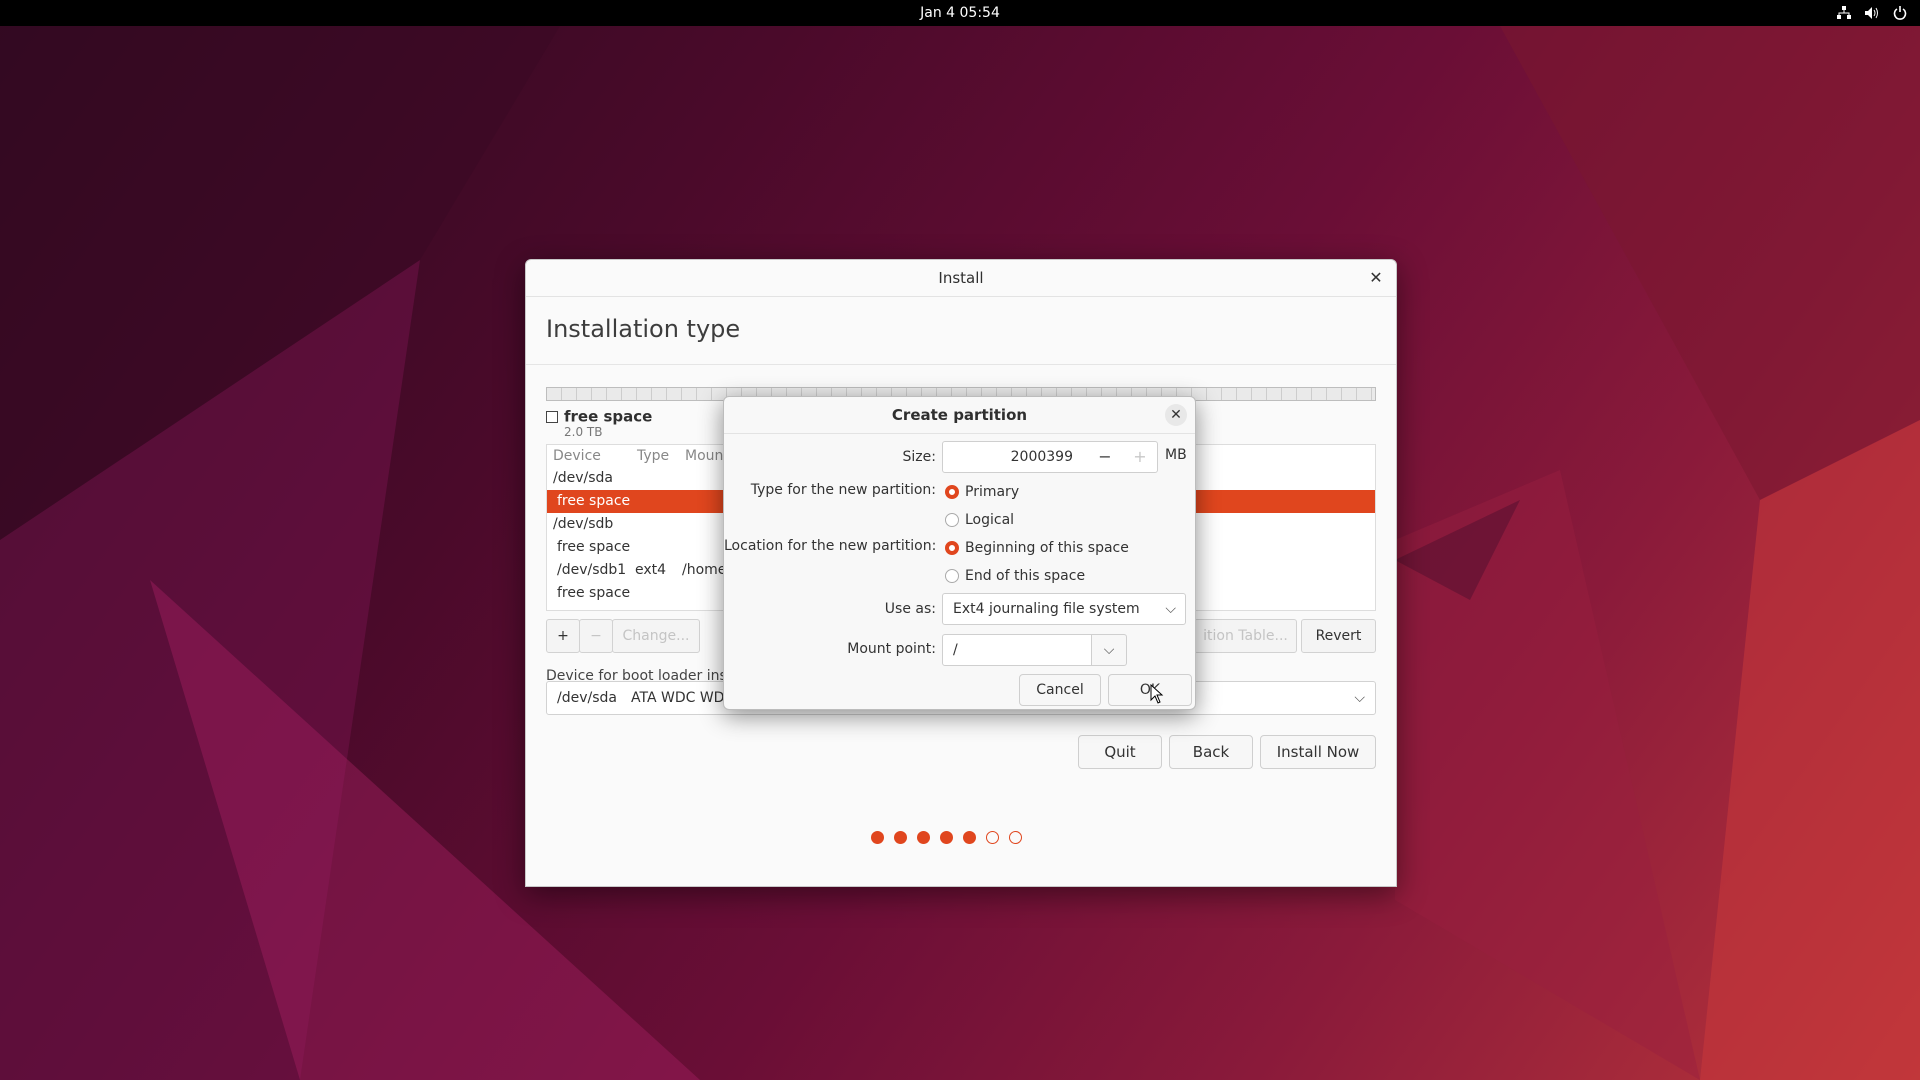 The width and height of the screenshot is (1920, 1080). What do you see at coordinates (583, 478) in the screenshot?
I see `cell-device: /dev/sda` at bounding box center [583, 478].